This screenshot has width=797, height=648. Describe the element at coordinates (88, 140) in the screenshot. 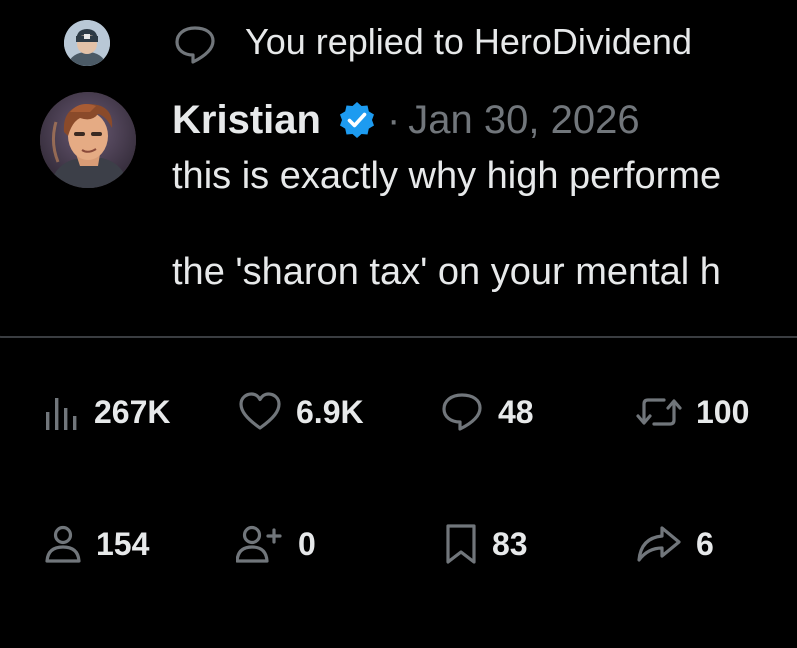

I see `author-avatar` at that location.